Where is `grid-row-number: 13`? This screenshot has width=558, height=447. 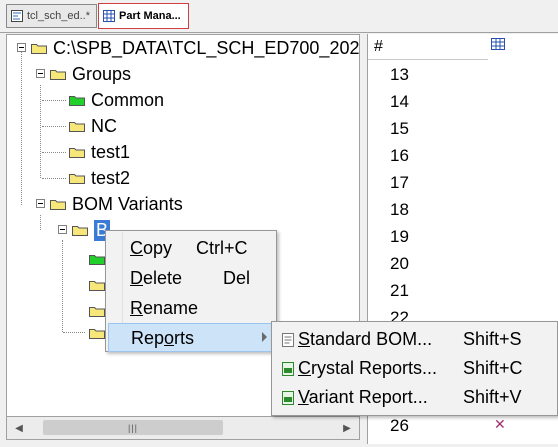 grid-row-number: 13 is located at coordinates (420, 77).